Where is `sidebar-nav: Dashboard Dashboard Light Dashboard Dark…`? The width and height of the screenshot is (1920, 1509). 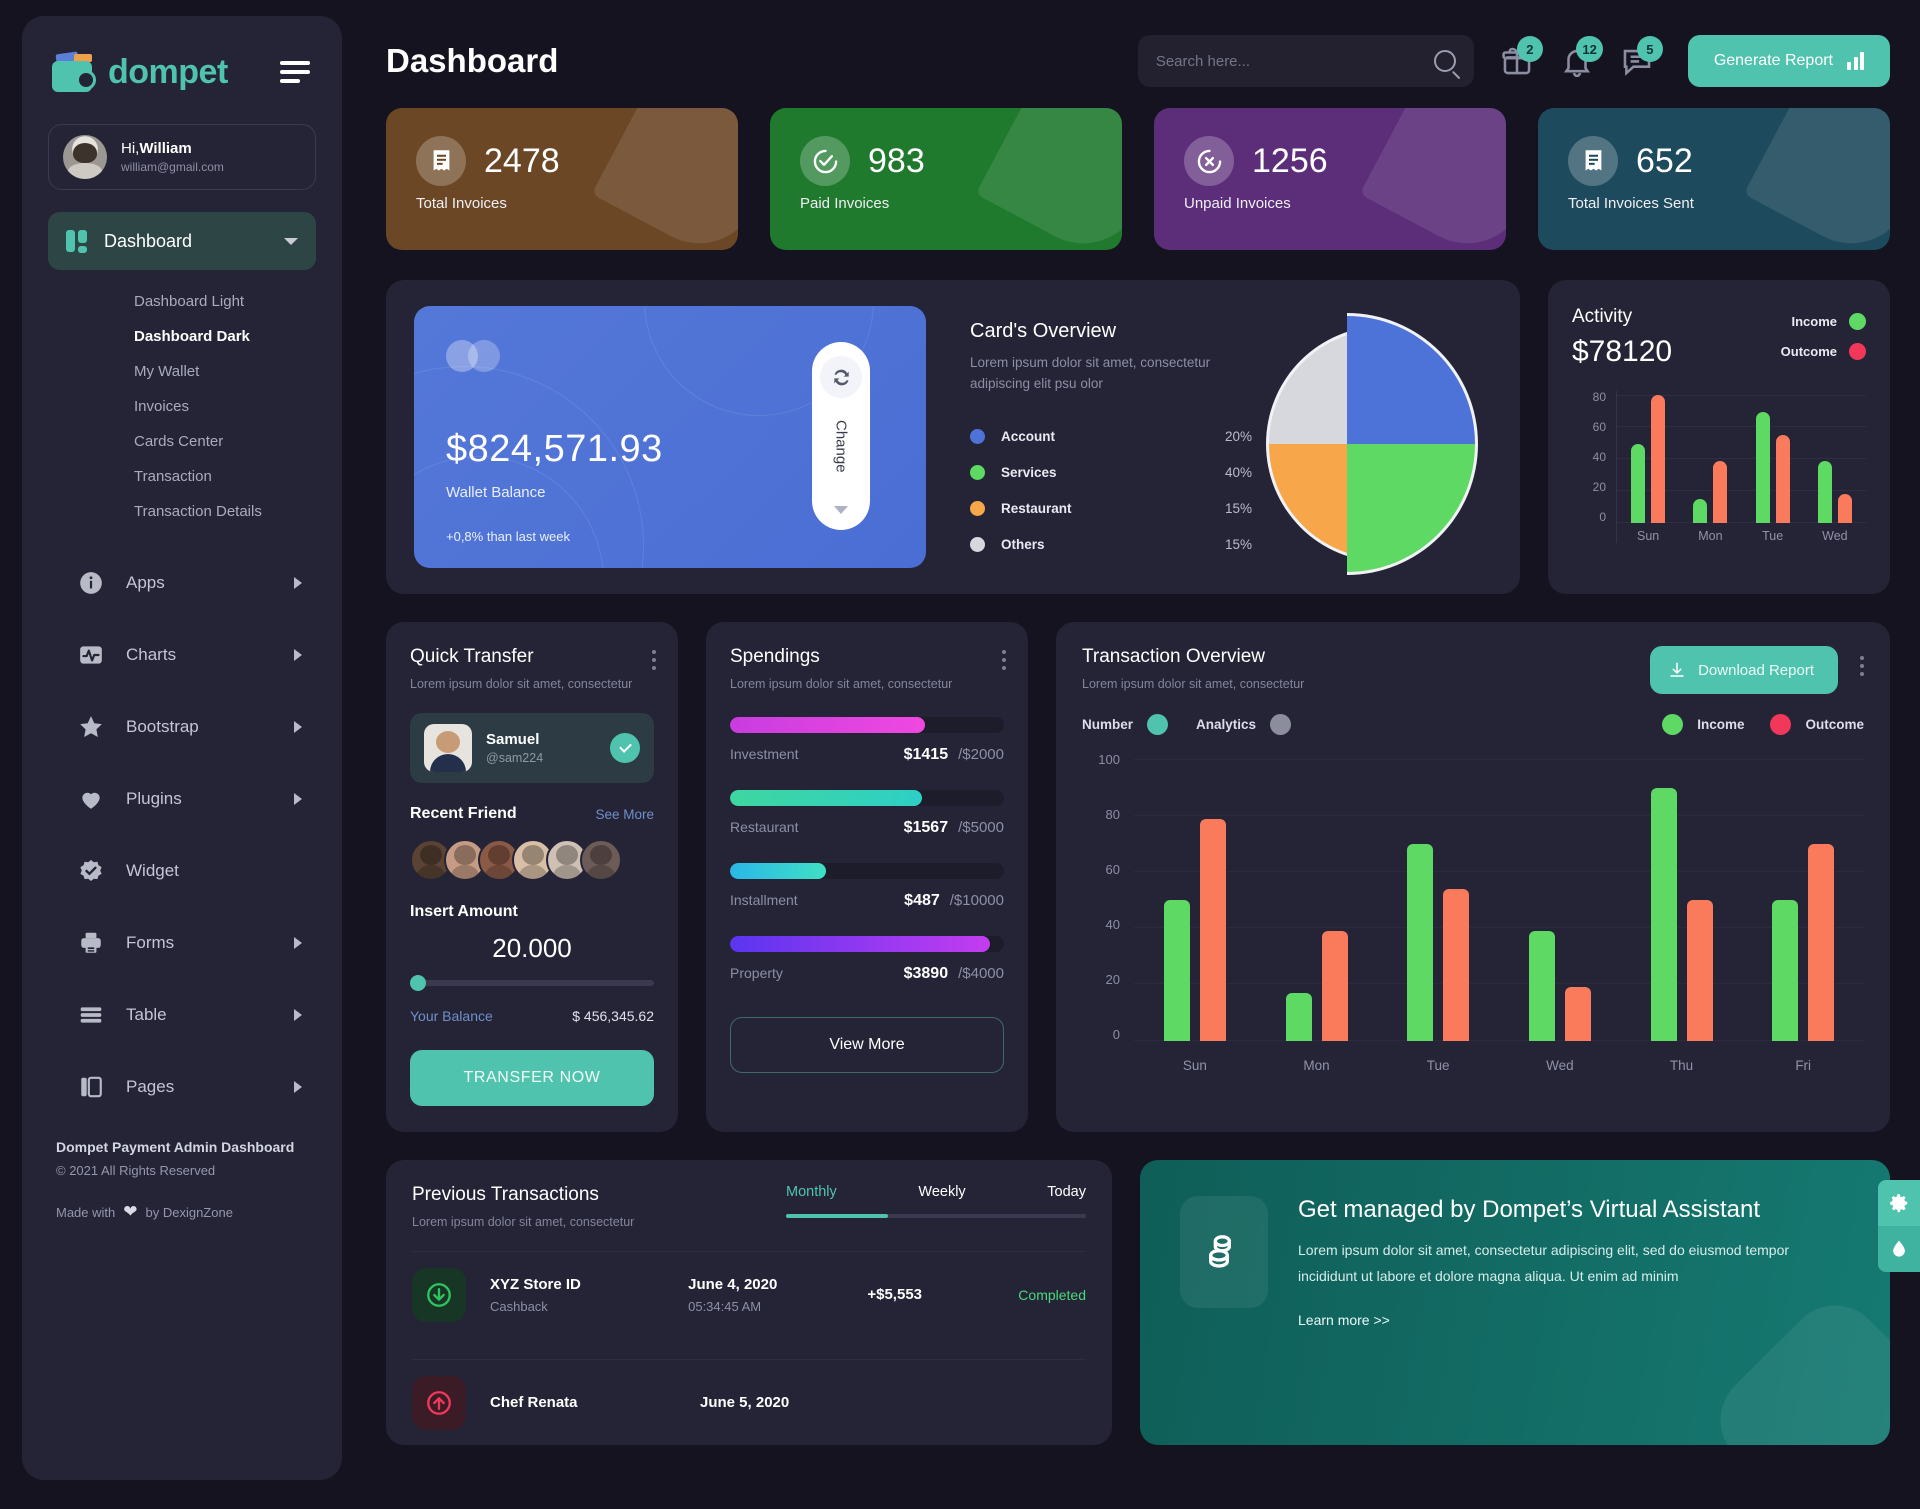 sidebar-nav: Dashboard Dashboard Light Dashboard Dark… is located at coordinates (182, 667).